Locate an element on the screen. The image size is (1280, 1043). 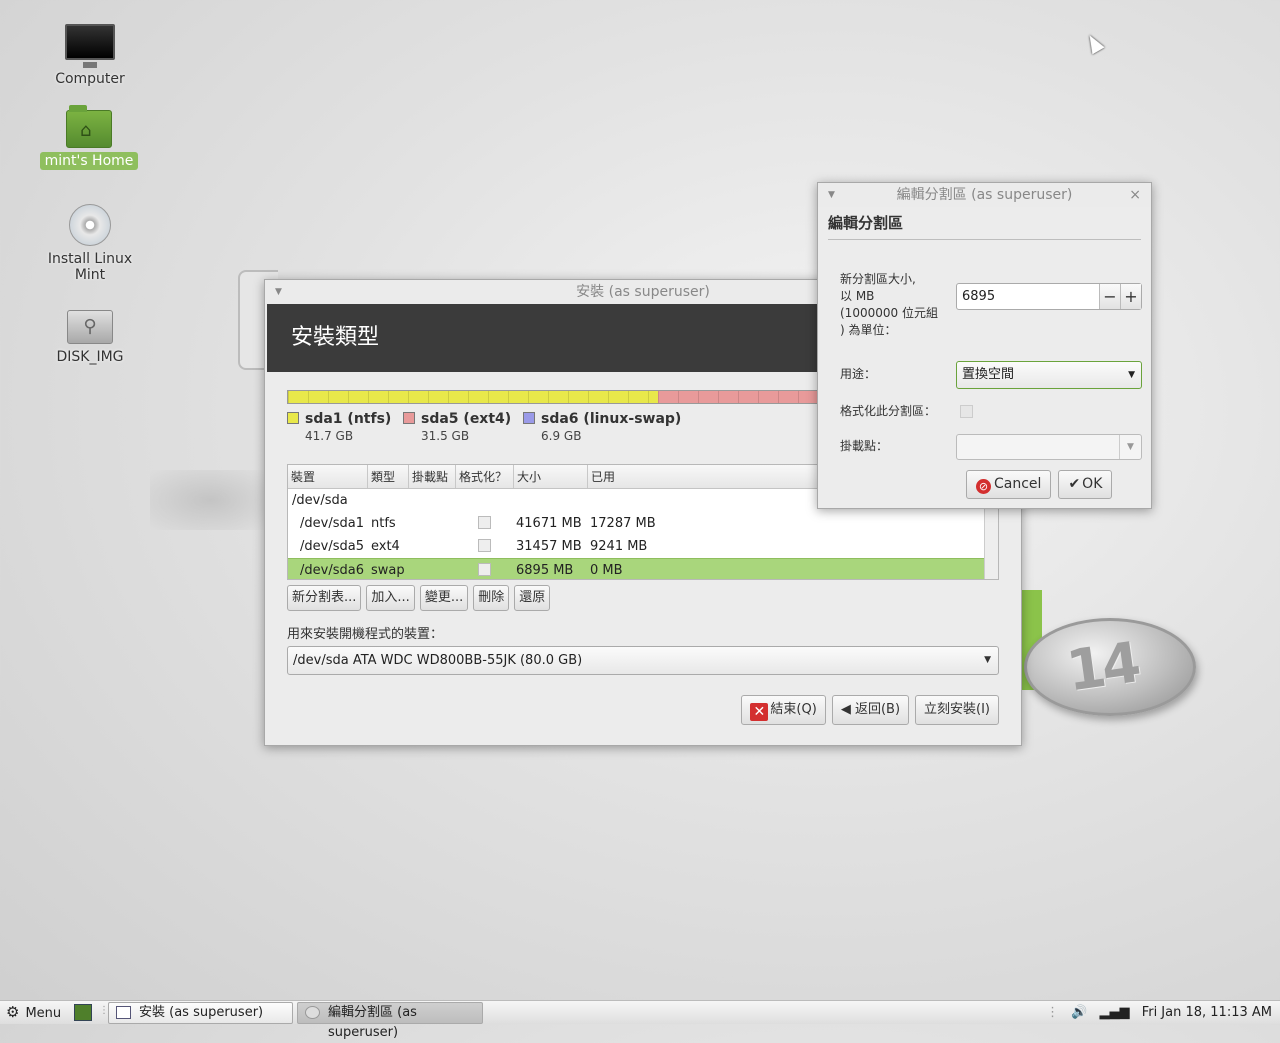
computer-icon is located at coordinates (90, 46).